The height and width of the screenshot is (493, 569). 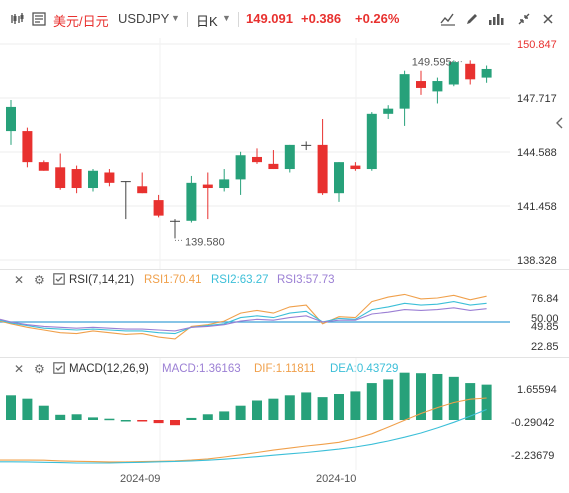 I want to click on rsi1-line, so click(x=243, y=316).